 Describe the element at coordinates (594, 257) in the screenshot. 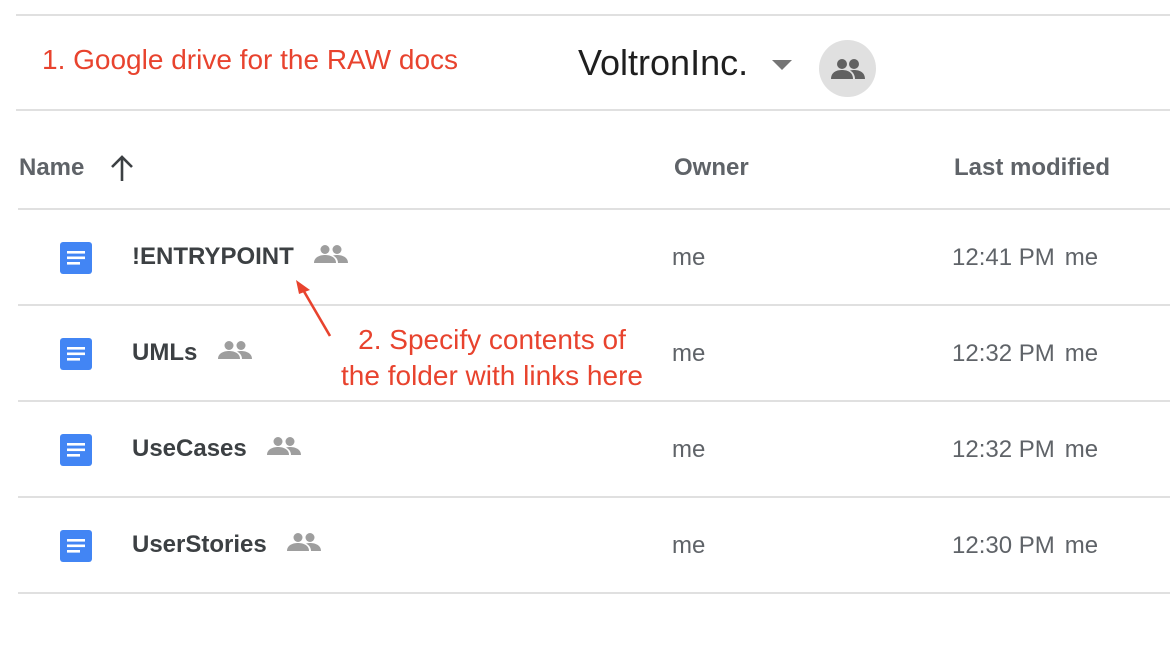

I see `file-row: !ENTRYPOINT me 12:41 PM me` at that location.